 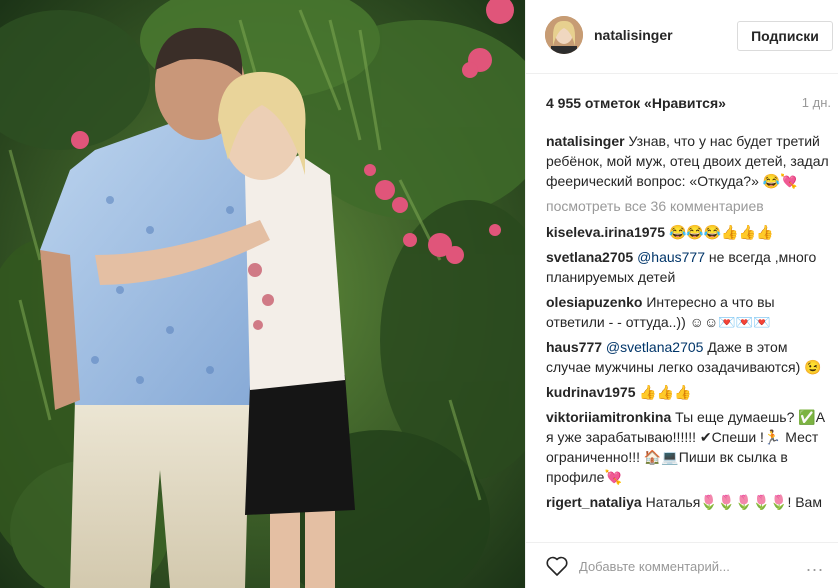 What do you see at coordinates (785, 36) in the screenshot?
I see `follow-button: Подписки` at bounding box center [785, 36].